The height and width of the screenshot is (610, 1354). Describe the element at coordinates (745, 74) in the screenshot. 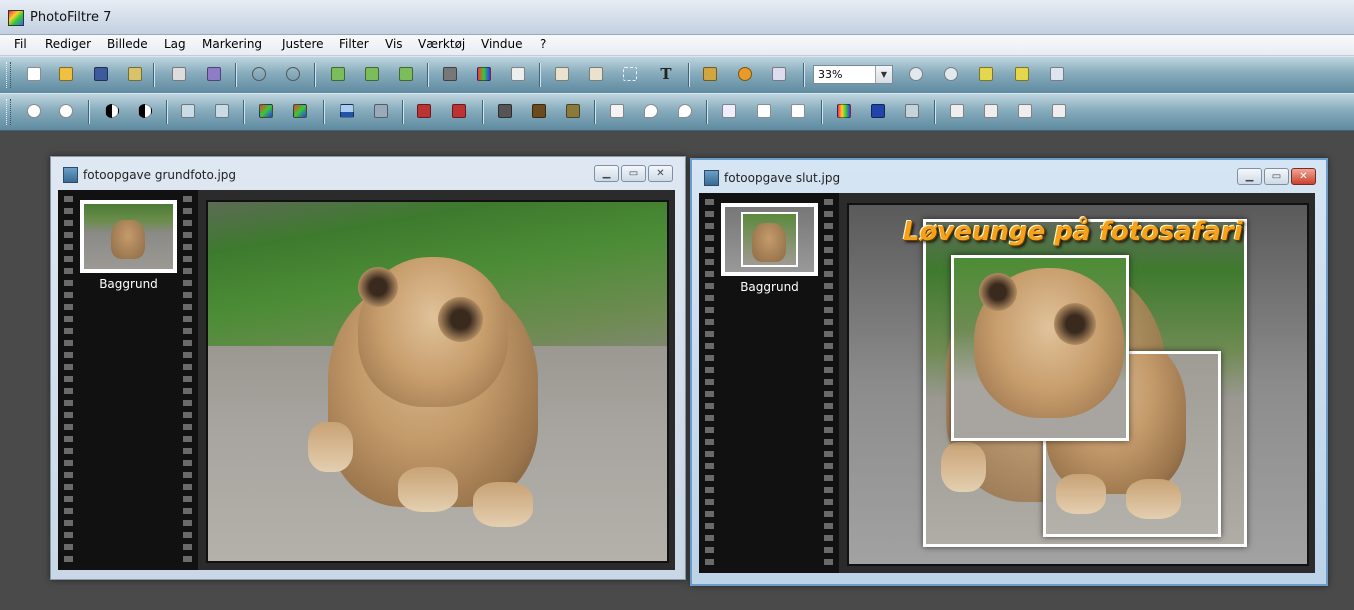

I see `plugin-button` at that location.